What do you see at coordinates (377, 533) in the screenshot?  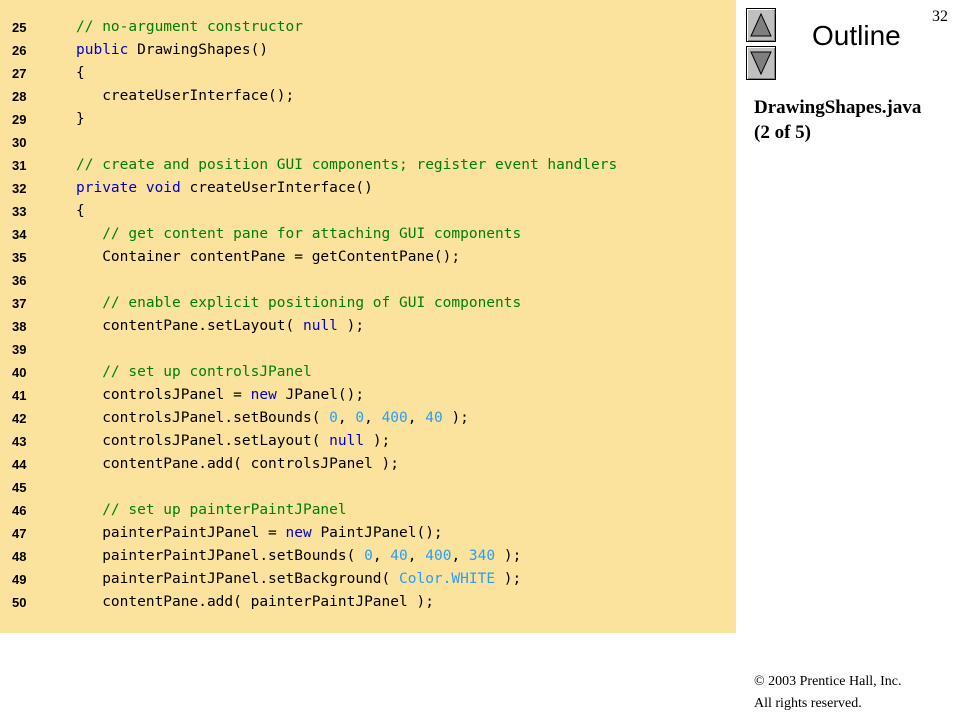 I see `code-token: PaintJPanel();` at bounding box center [377, 533].